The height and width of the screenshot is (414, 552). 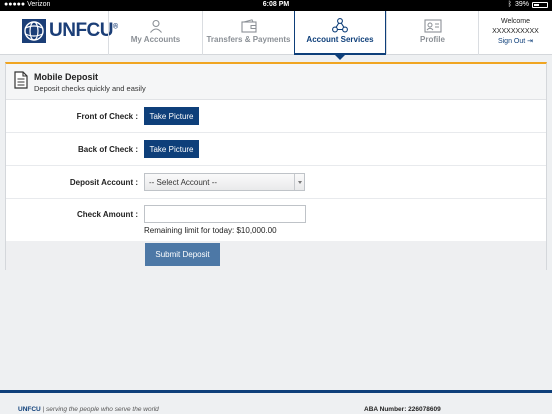 What do you see at coordinates (103, 182) in the screenshot?
I see `deposit-account-label: Deposit Account :` at bounding box center [103, 182].